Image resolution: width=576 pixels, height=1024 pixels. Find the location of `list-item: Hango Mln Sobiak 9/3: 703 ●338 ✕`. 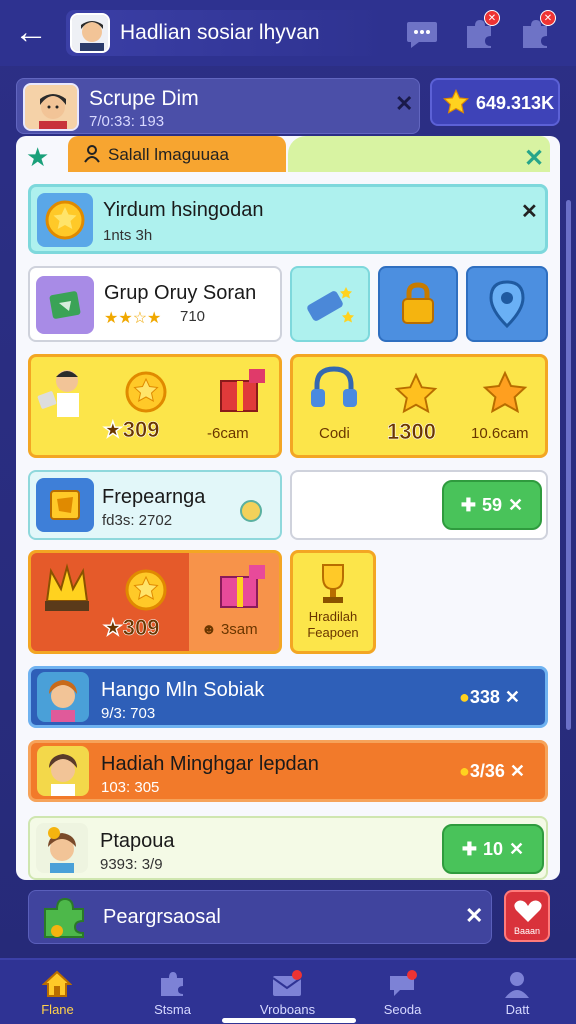

list-item: Hango Mln Sobiak 9/3: 703 ●338 ✕ is located at coordinates (288, 697).